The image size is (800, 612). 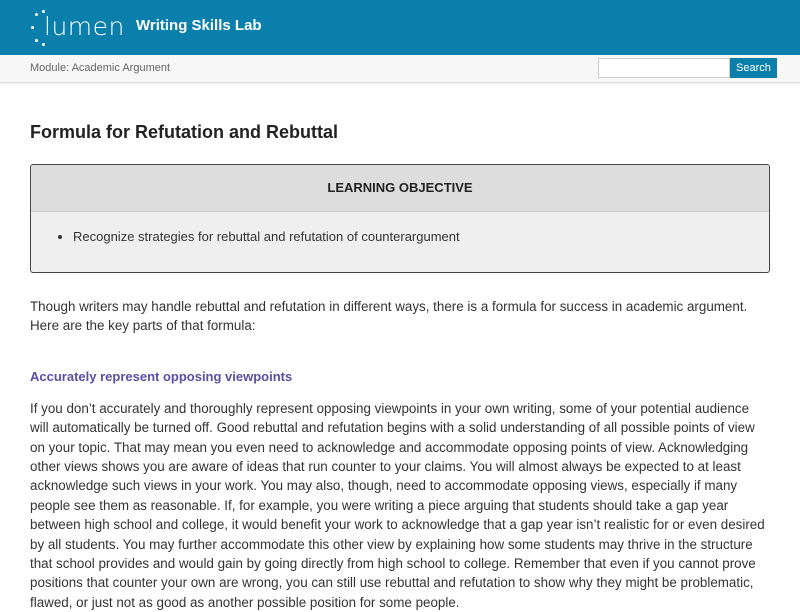 I want to click on section-heading: Accurately represent opposing viewpoints, so click(x=161, y=376).